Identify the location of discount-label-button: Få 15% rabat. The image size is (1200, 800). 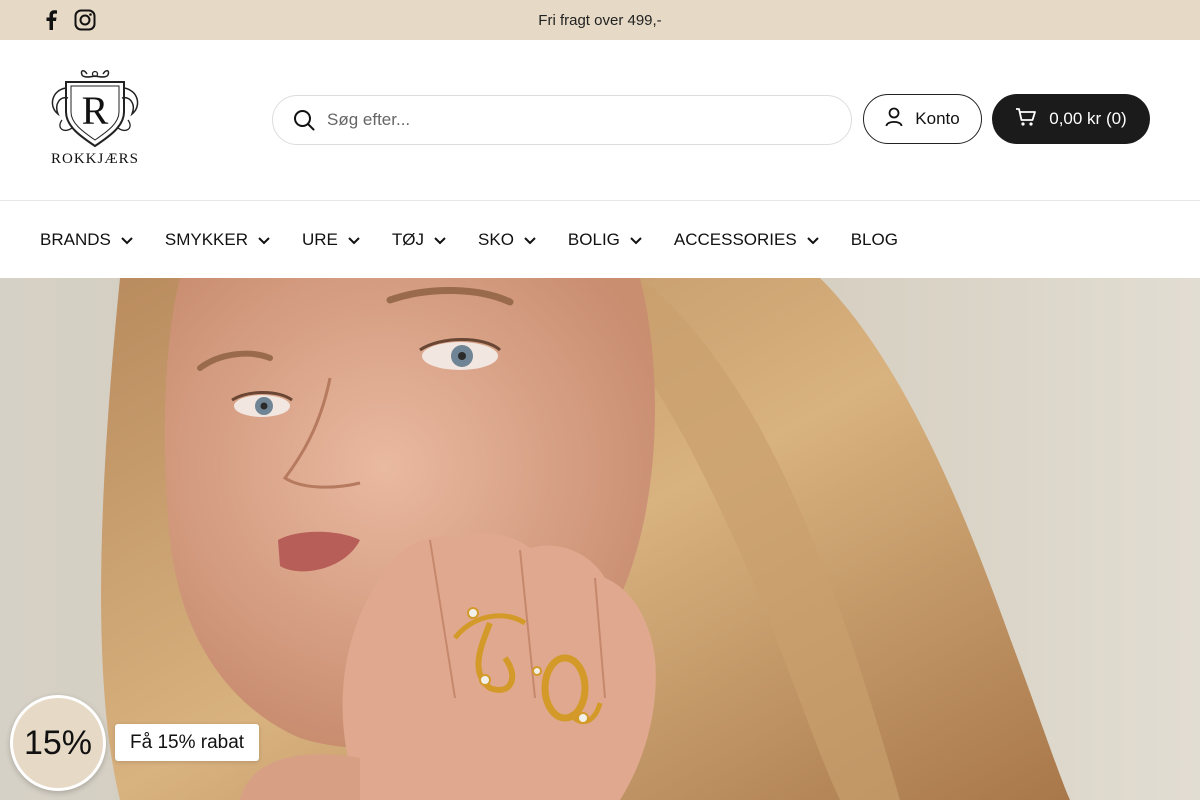
(187, 742).